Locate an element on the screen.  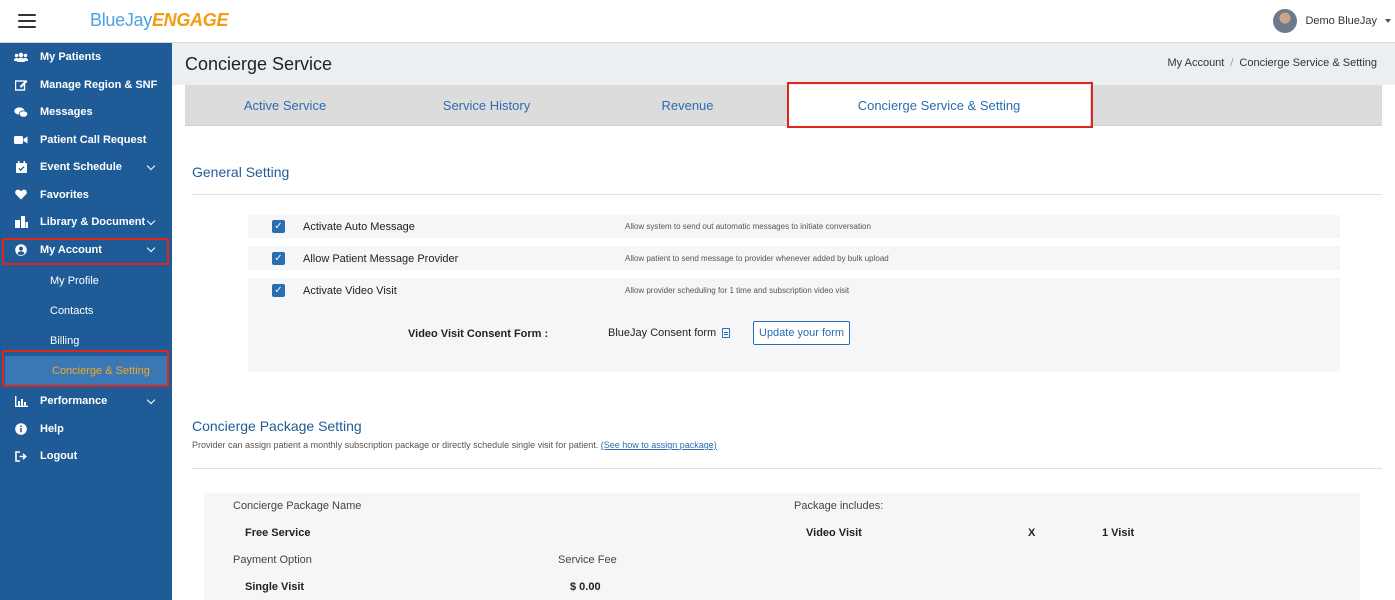
logo-text-blue: BlueJay is located at coordinates (121, 20).